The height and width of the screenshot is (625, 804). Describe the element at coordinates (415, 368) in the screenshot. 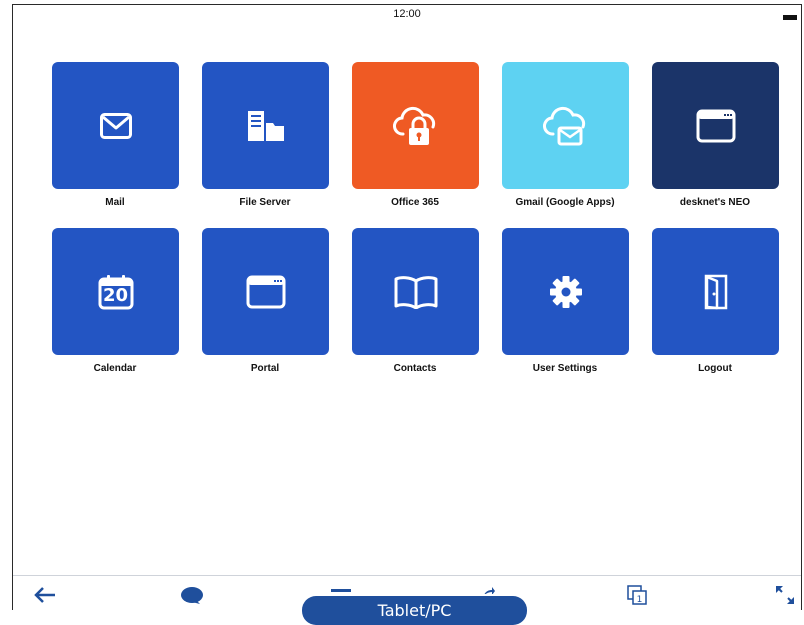

I see `tile-label-contacts: Contacts` at that location.